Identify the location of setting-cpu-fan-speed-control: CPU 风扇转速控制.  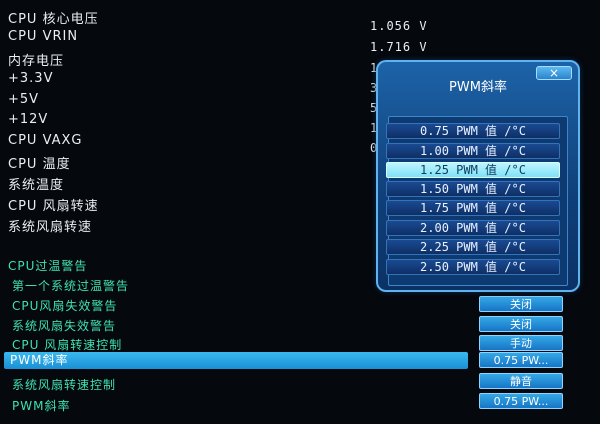
(67, 344).